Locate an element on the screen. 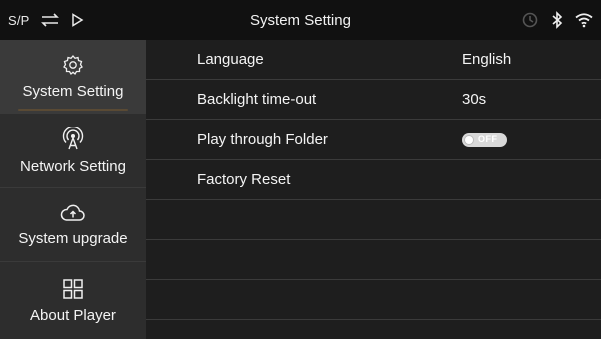 The width and height of the screenshot is (601, 339). setting-label: Play through Folder is located at coordinates (262, 139).